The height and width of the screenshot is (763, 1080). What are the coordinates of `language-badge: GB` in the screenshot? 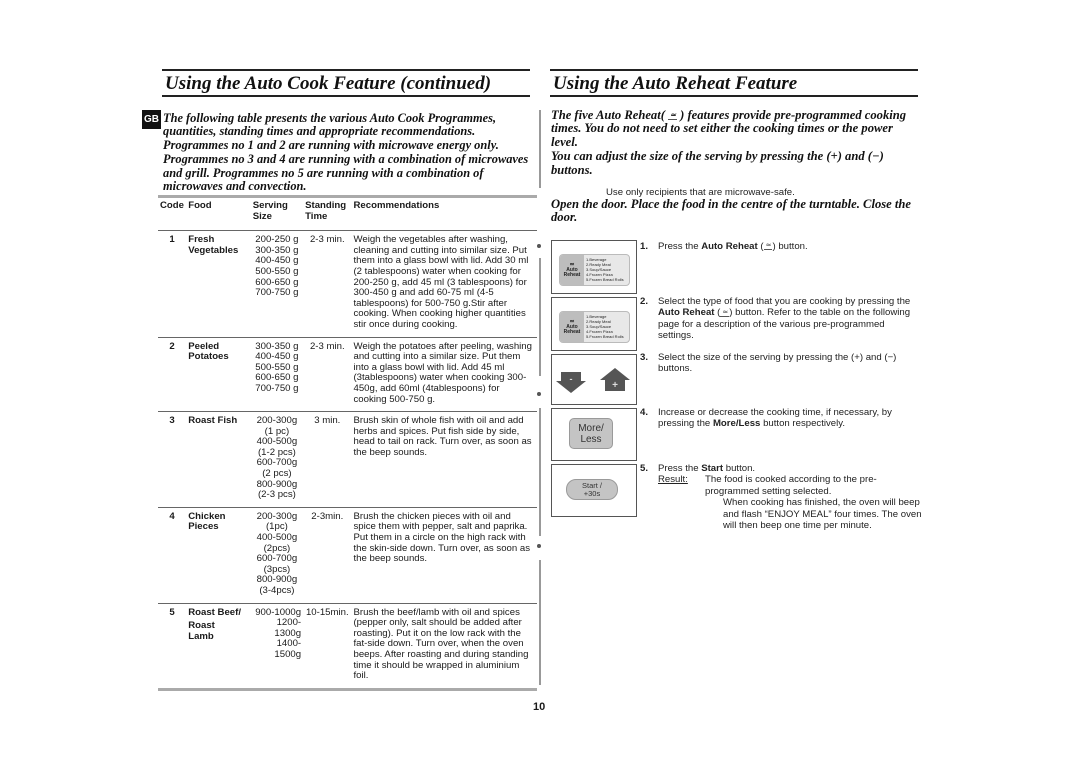 It's located at (151, 119).